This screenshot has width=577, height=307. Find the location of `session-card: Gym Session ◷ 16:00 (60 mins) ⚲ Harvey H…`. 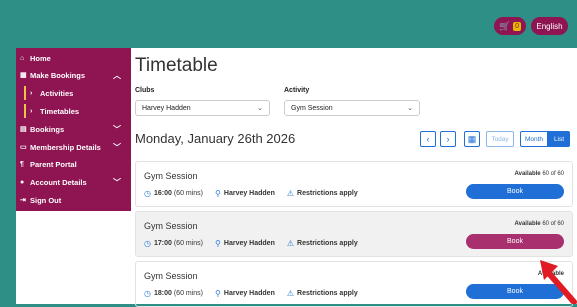

session-card: Gym Session ◷ 16:00 (60 mins) ⚲ Harvey H… is located at coordinates (354, 184).